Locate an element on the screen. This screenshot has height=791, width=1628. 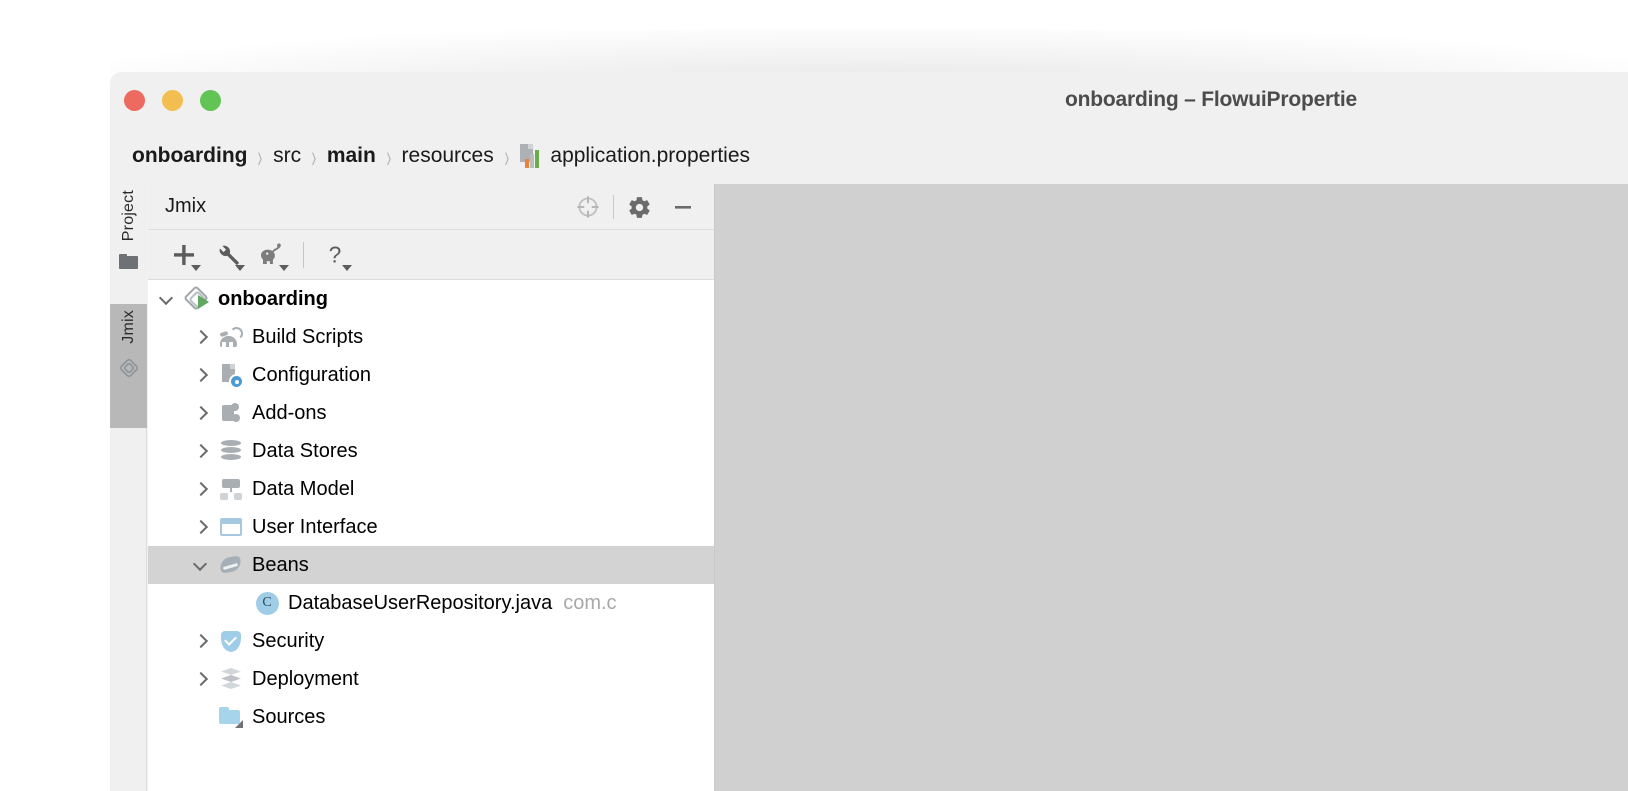
tree-label: Data Stores is located at coordinates (305, 450).